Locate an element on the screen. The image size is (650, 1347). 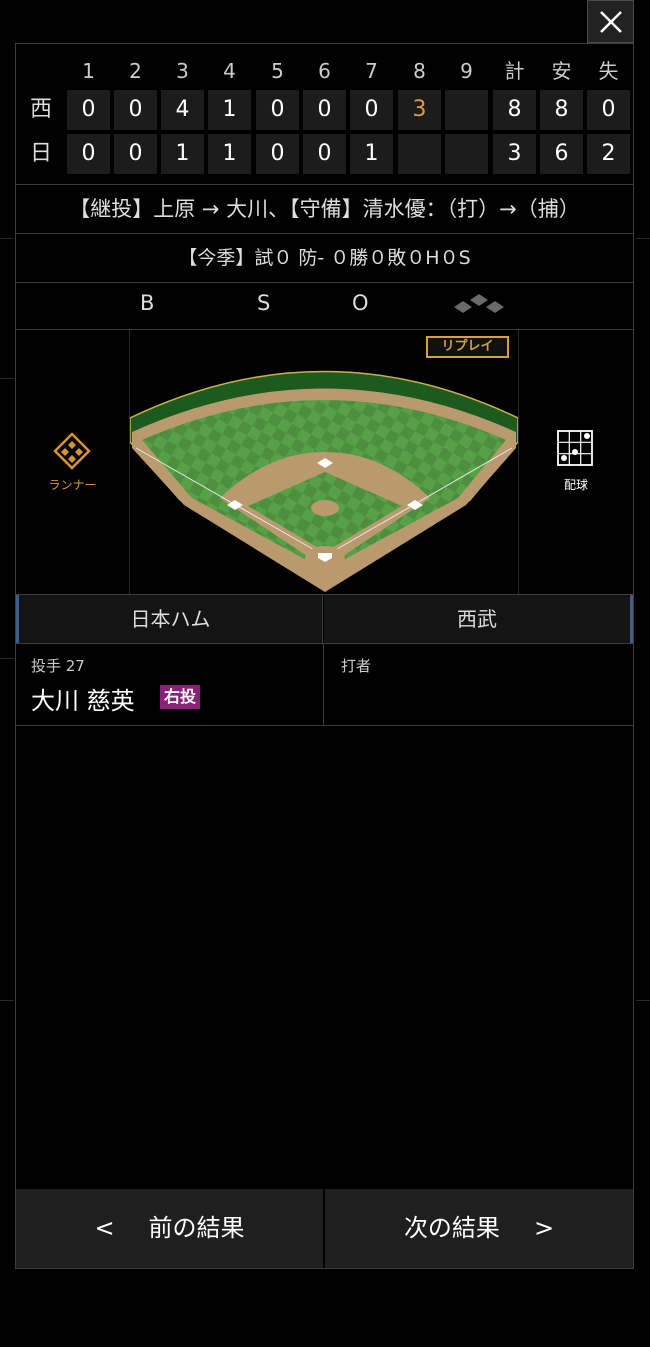
previous-result-label: 前の結果 is located at coordinates (196, 1228).